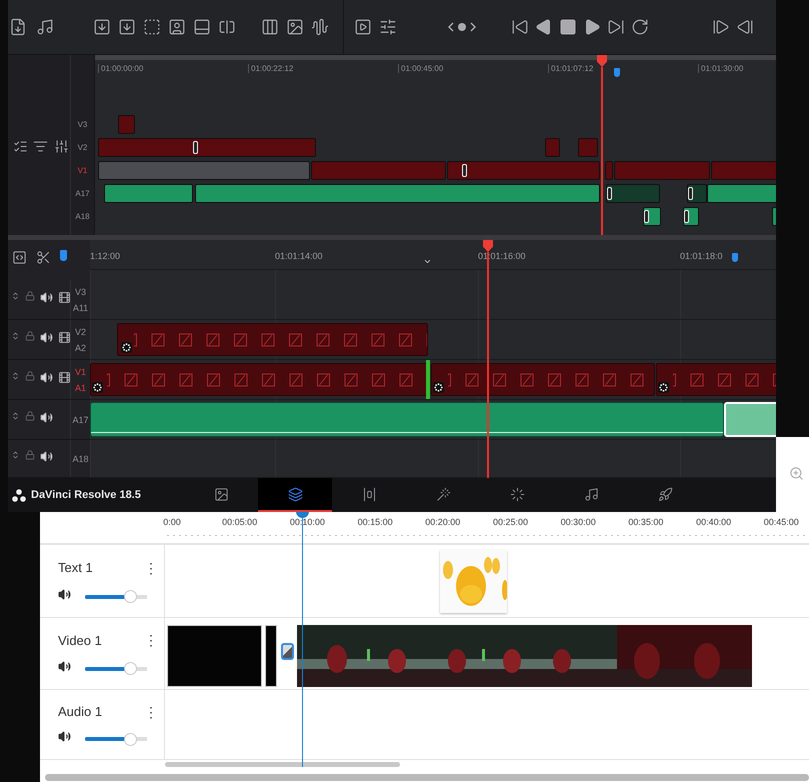 The height and width of the screenshot is (782, 809). Describe the element at coordinates (443, 494) in the screenshot. I see `wand-icon` at that location.